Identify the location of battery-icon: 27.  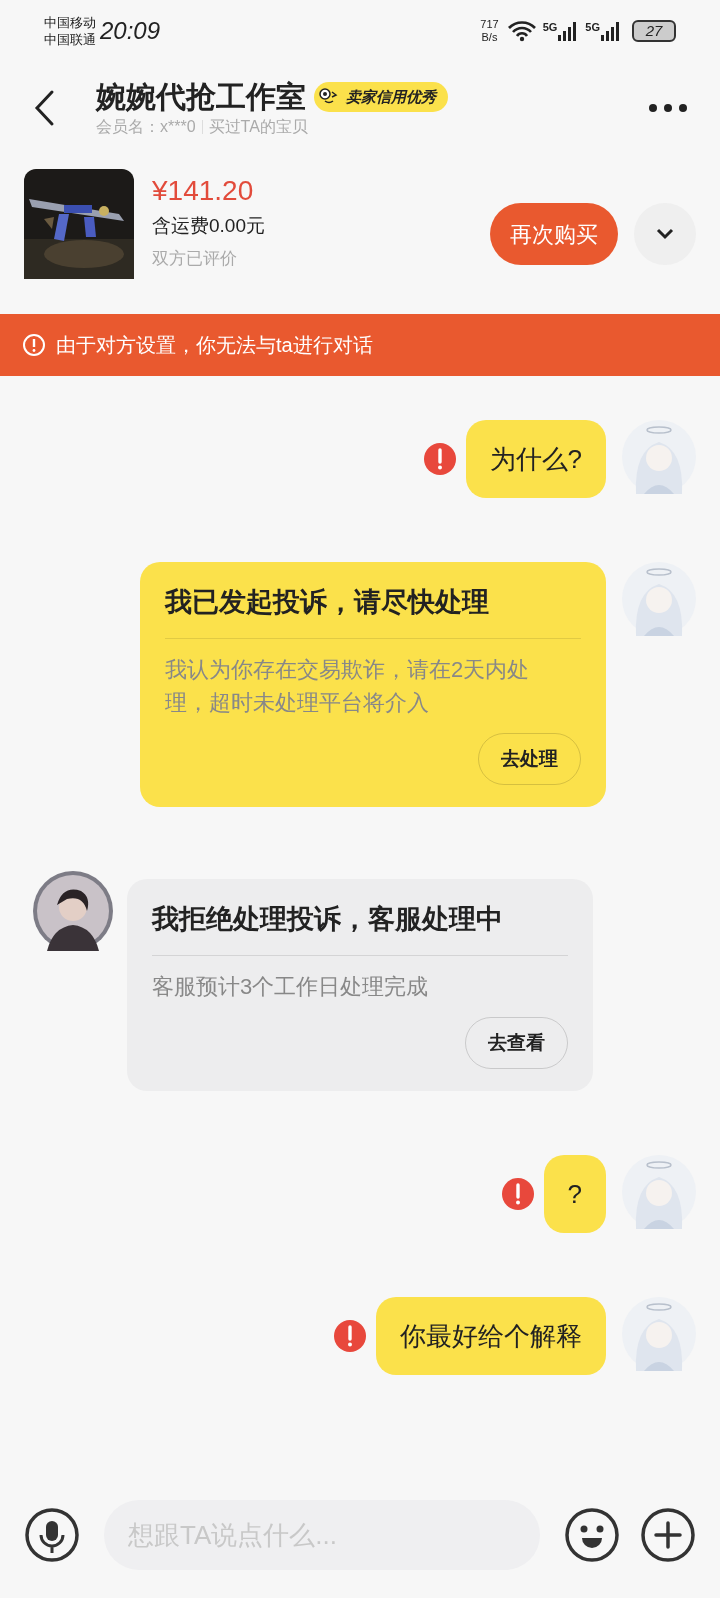
(654, 31).